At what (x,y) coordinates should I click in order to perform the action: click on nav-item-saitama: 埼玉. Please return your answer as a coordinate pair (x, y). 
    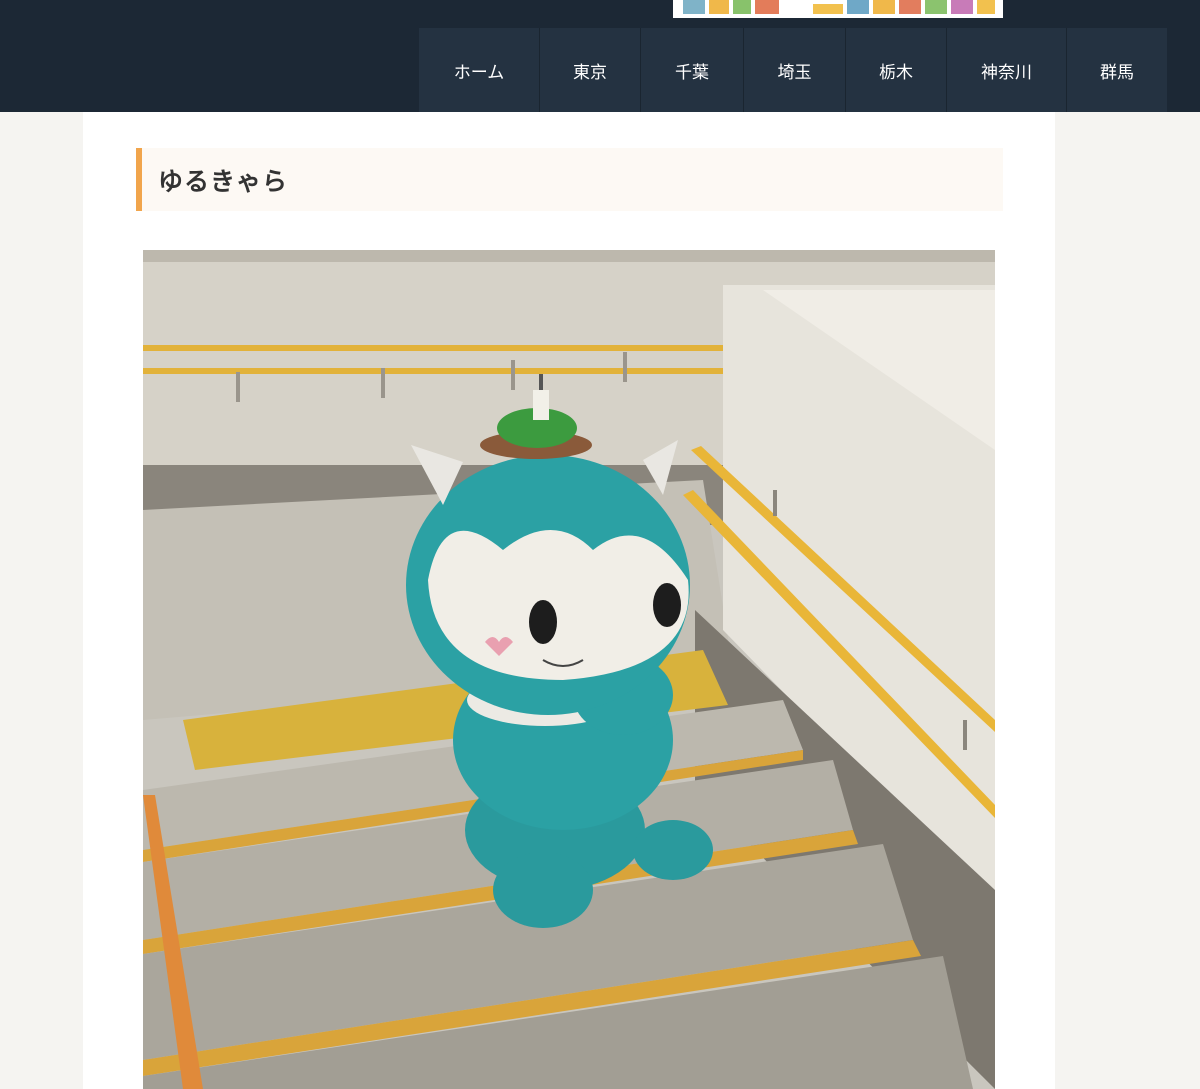
    Looking at the image, I should click on (794, 70).